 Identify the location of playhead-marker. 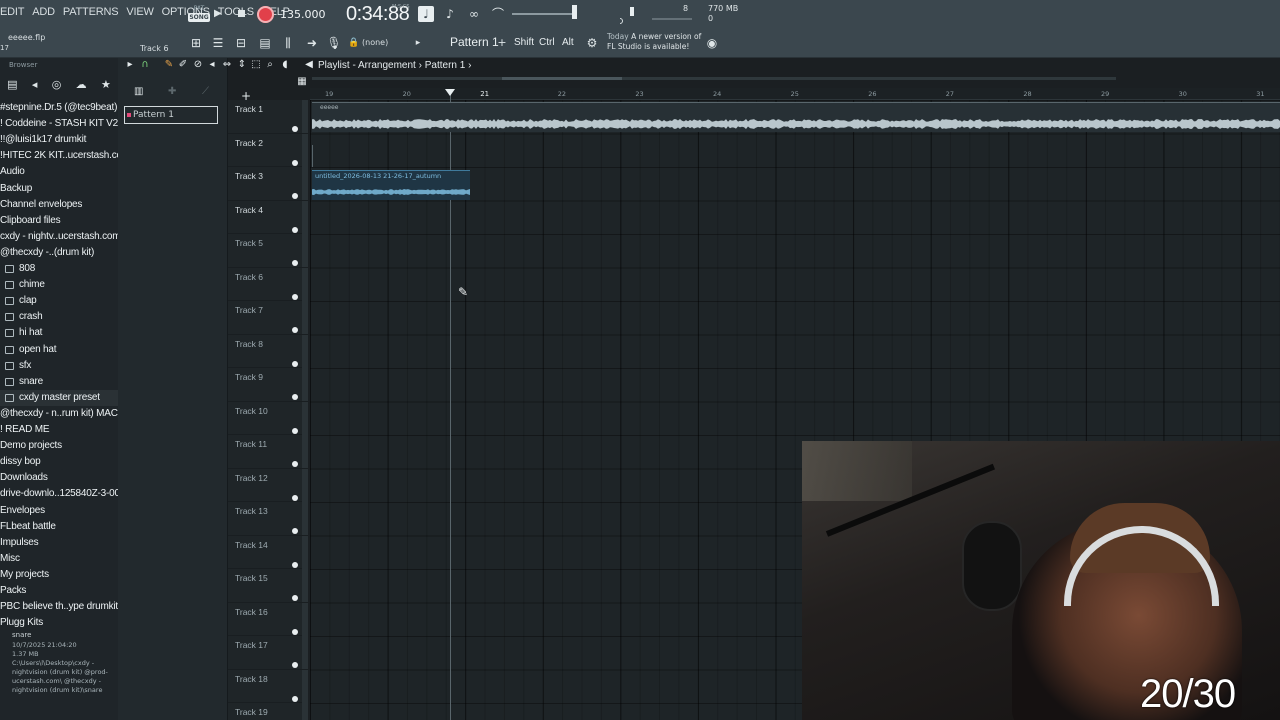
(450, 92).